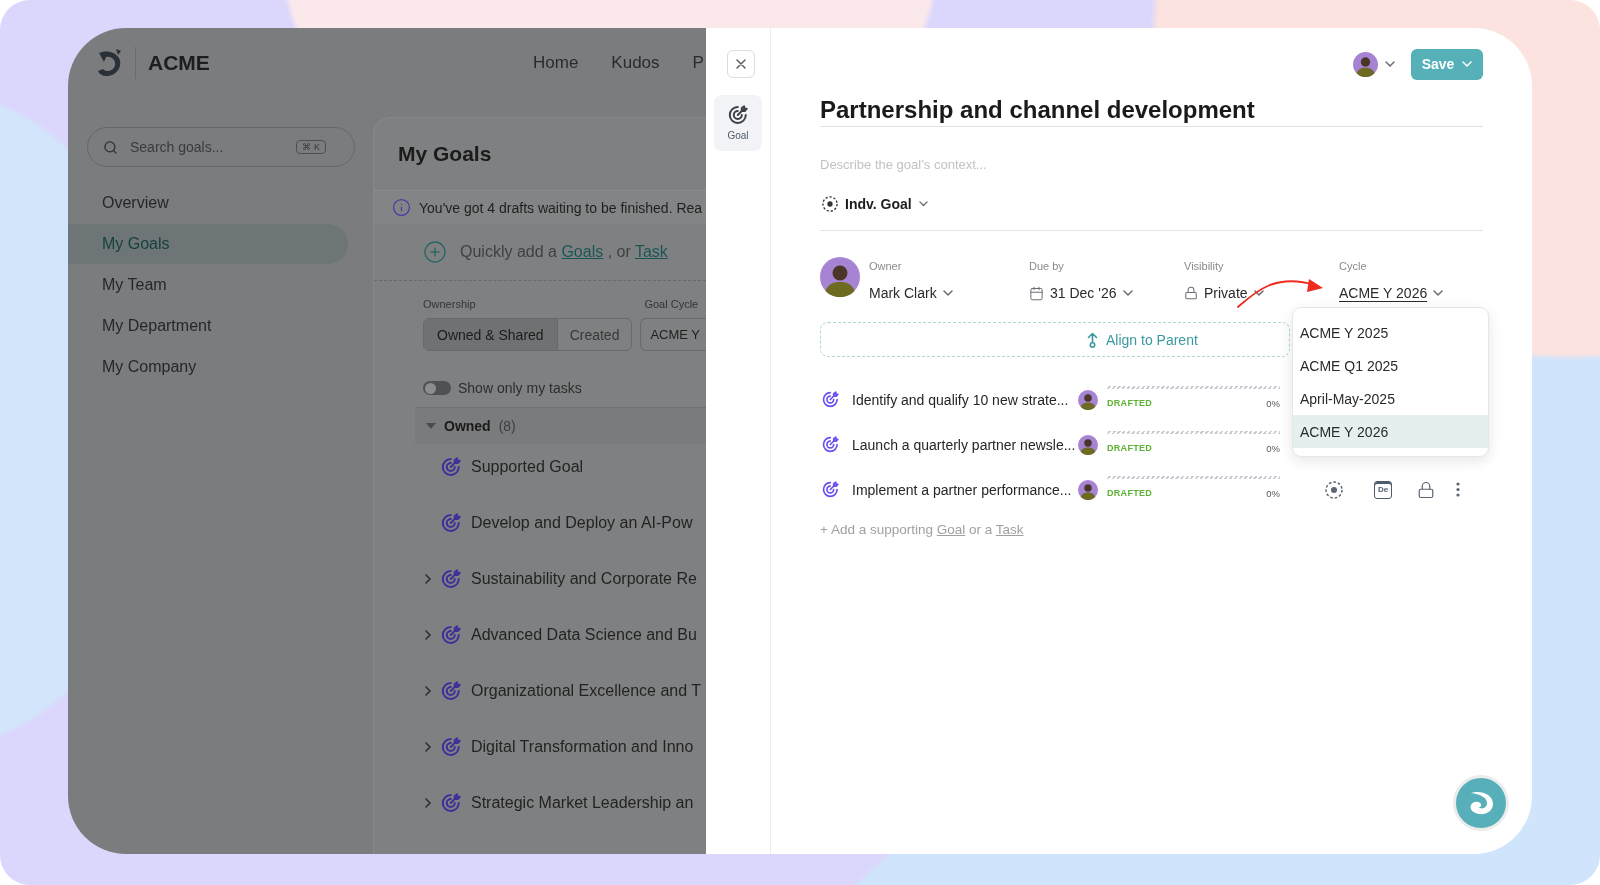  Describe the element at coordinates (110, 147) in the screenshot. I see `search-icon` at that location.